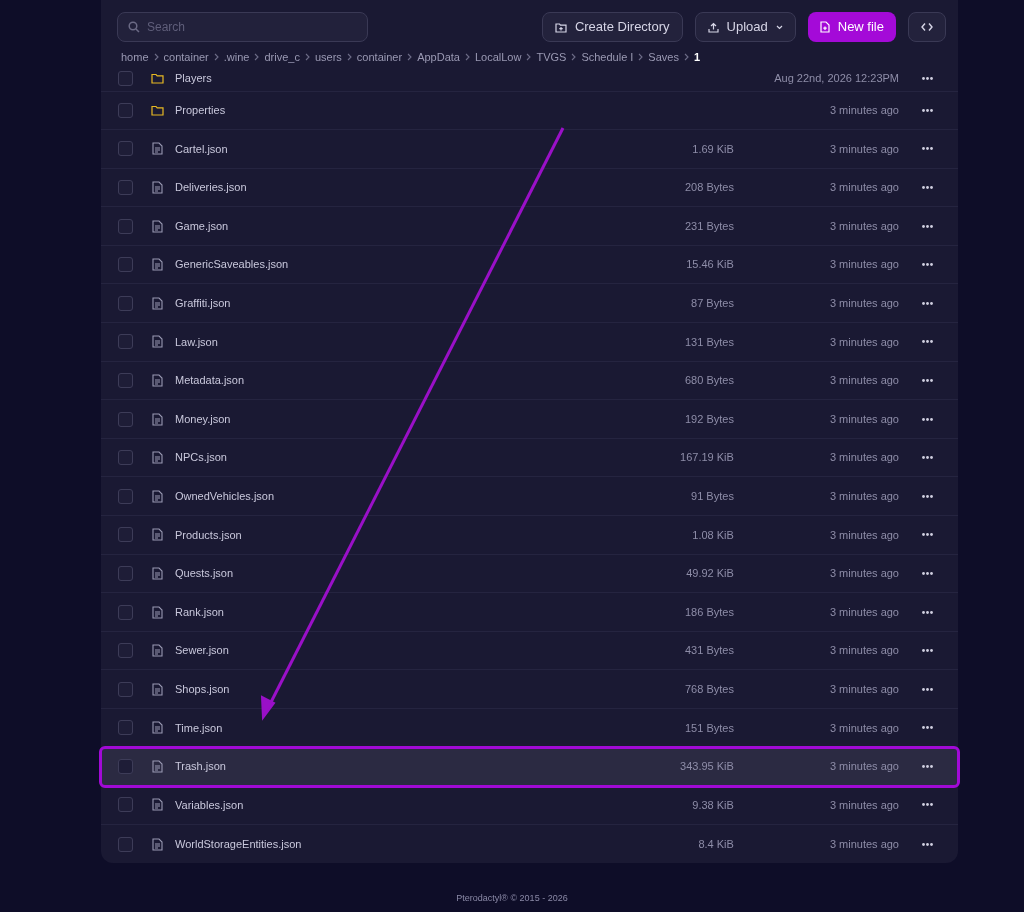  What do you see at coordinates (199, 612) in the screenshot?
I see `file-name: Rank.json` at bounding box center [199, 612].